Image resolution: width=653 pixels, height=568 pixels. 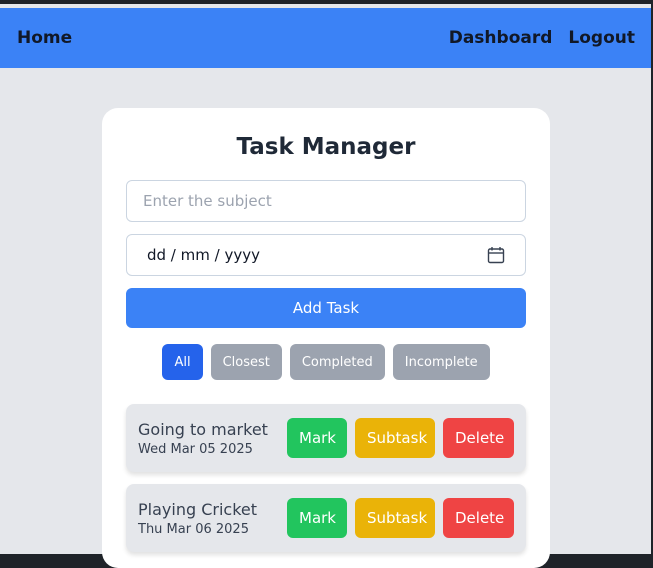 I want to click on task-name: Going to market, so click(x=203, y=429).